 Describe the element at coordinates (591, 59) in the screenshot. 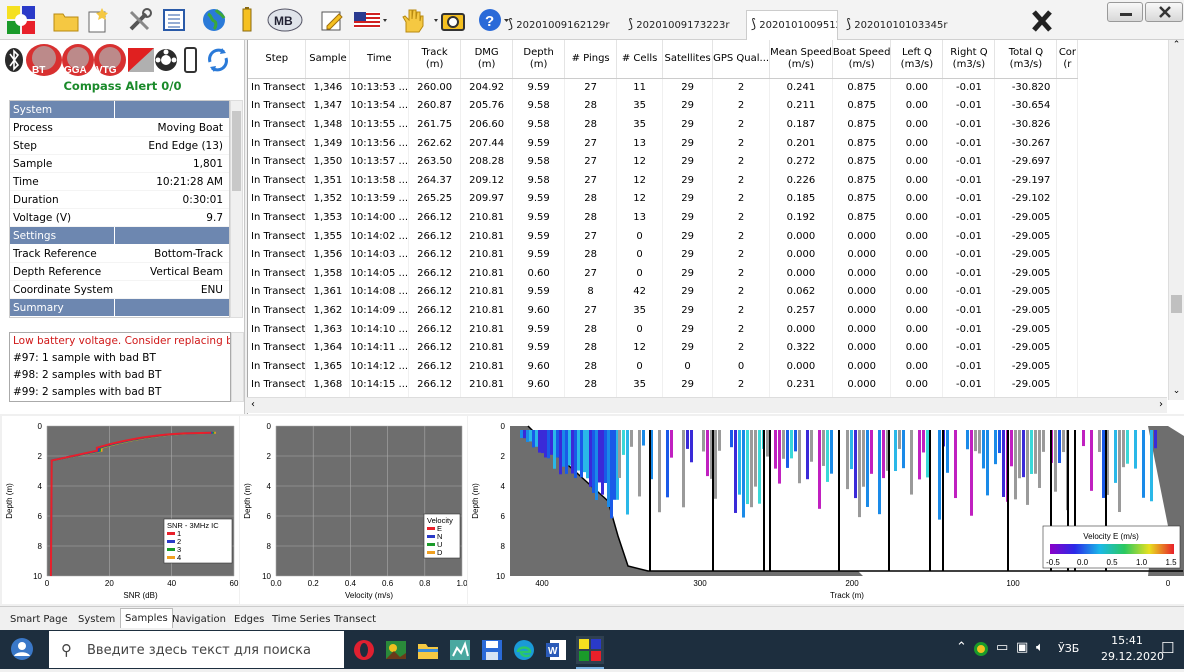

I see `column-header: # Pings` at that location.